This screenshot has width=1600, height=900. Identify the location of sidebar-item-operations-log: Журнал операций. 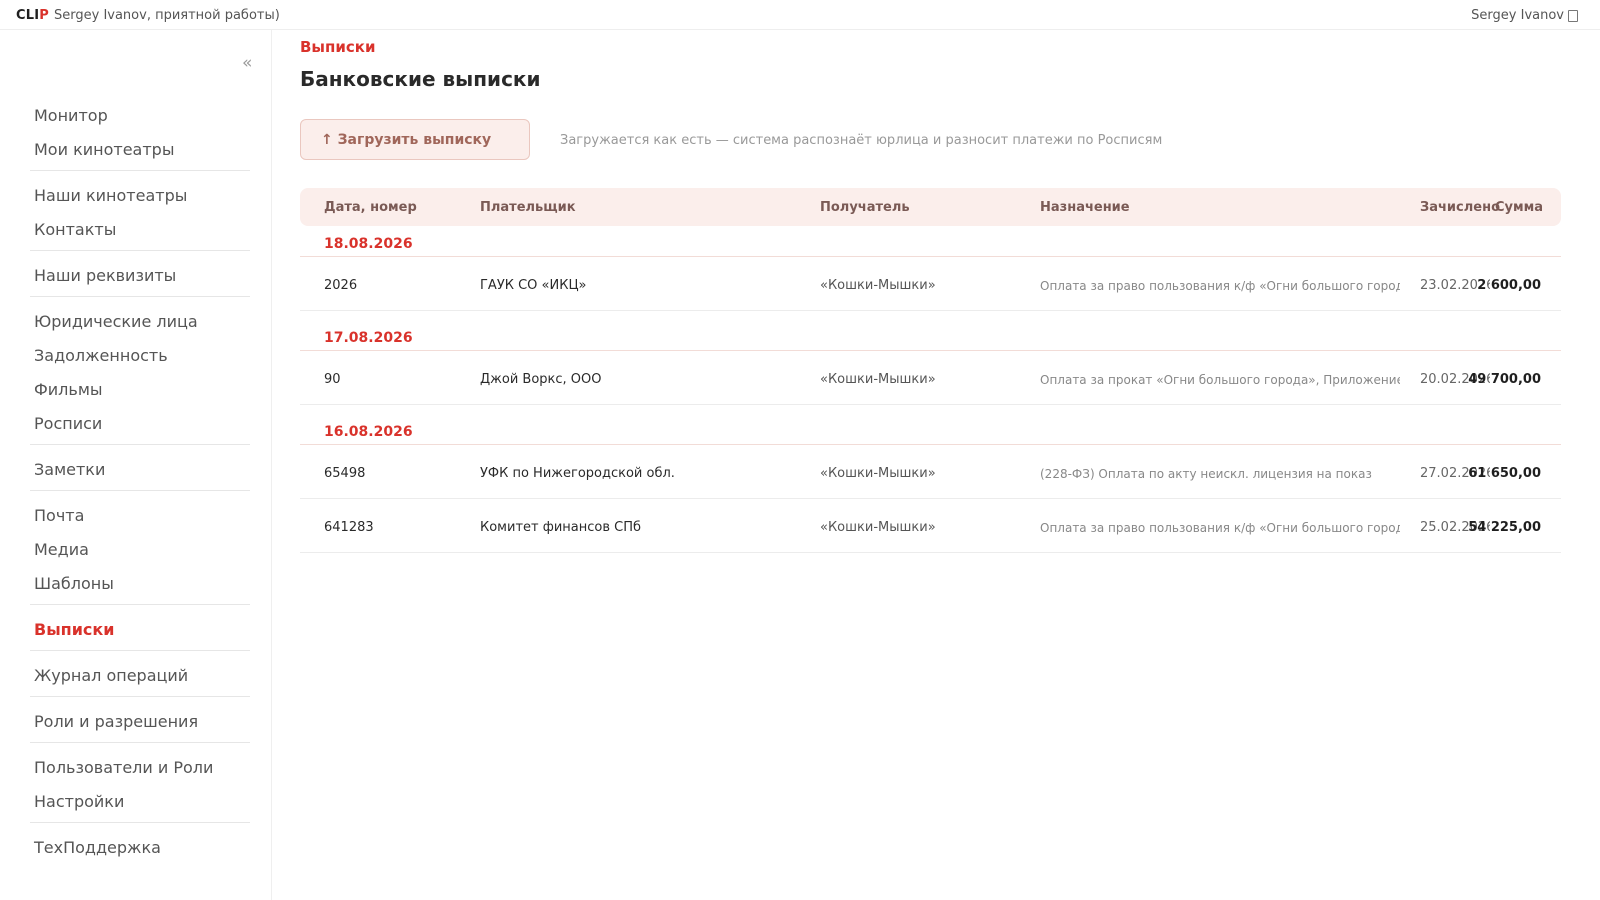
(111, 676).